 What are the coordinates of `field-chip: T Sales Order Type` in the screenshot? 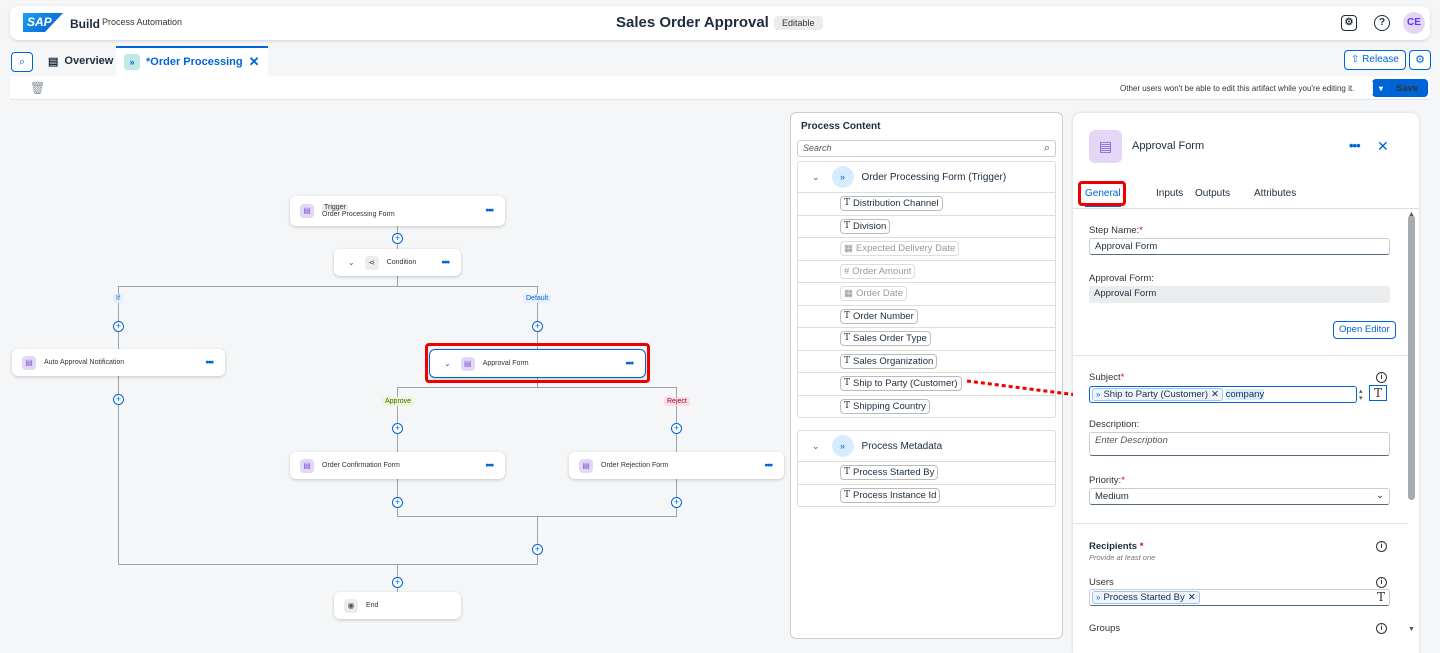 It's located at (885, 339).